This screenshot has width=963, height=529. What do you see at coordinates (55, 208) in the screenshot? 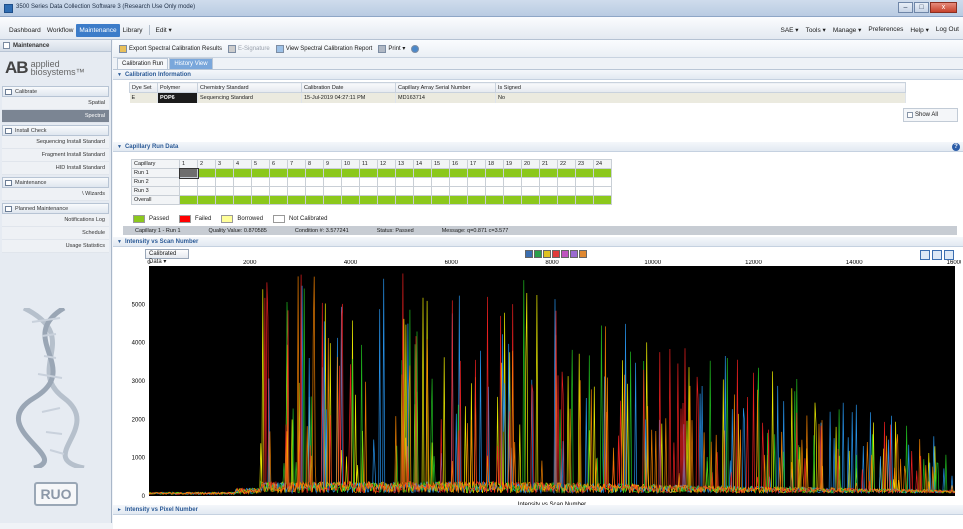
I see `section-header-planned-maintenance: Planned Maintenance` at bounding box center [55, 208].